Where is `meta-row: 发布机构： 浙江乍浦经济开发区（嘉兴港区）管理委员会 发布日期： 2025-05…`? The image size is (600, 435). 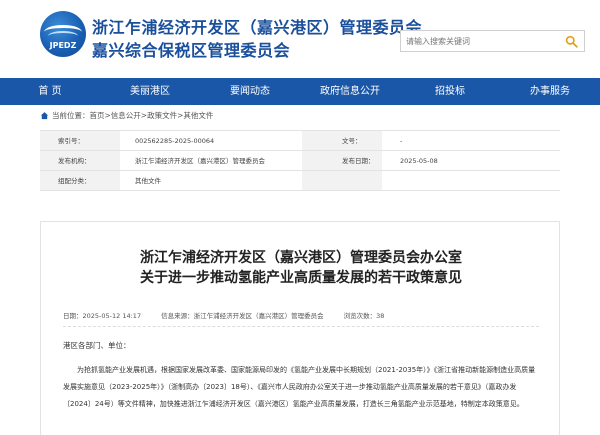 meta-row: 发布机构： 浙江乍浦经济开发区（嘉兴港区）管理委员会 发布日期： 2025-05… is located at coordinates (300, 161).